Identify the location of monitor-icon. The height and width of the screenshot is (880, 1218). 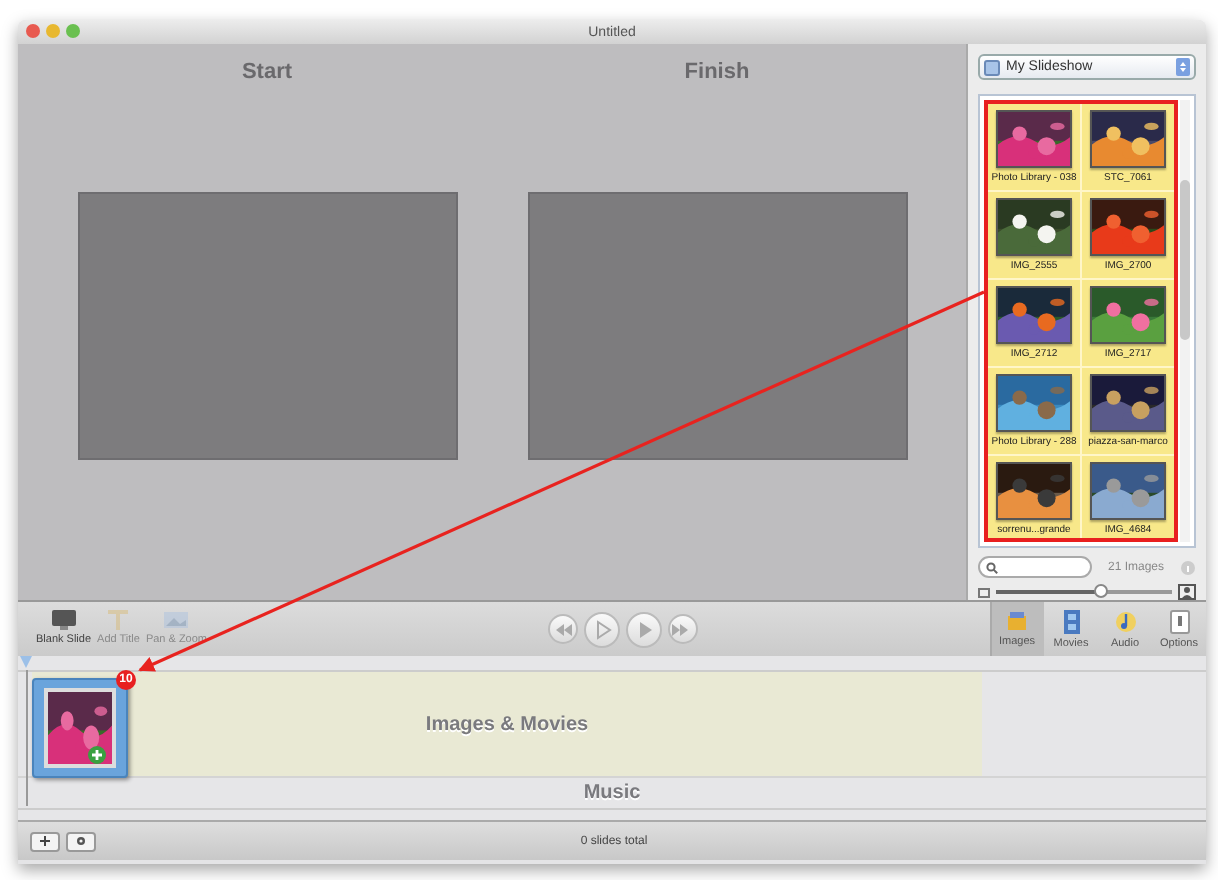
(63, 620).